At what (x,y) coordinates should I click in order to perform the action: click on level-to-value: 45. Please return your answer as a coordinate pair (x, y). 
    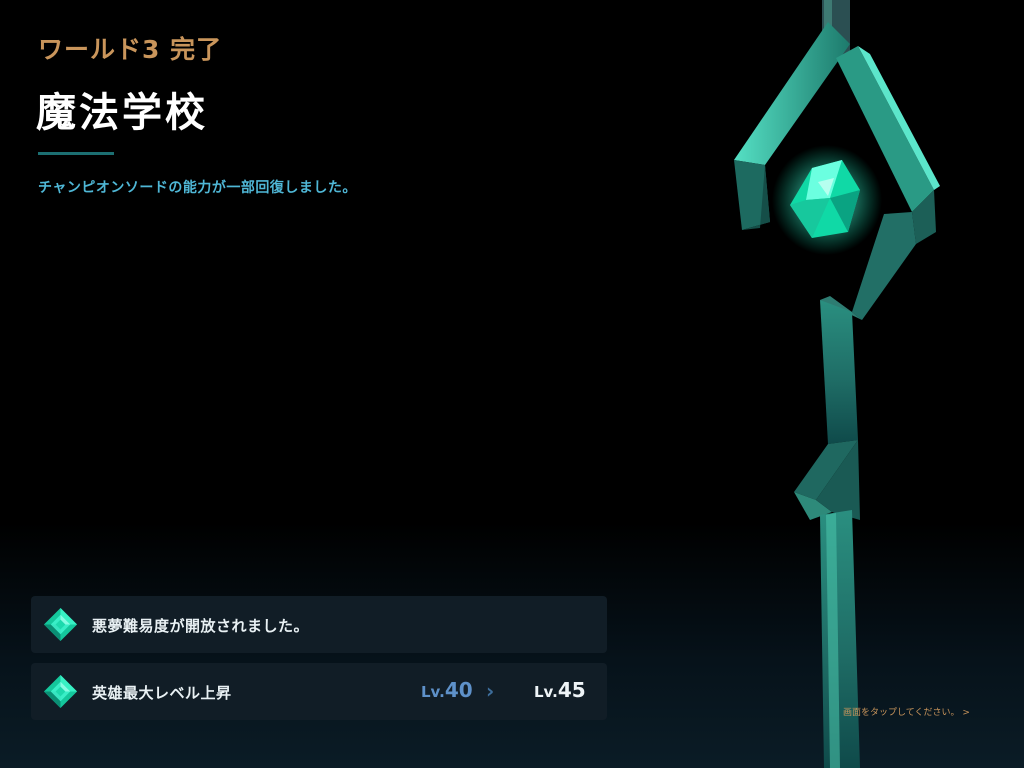
    Looking at the image, I should click on (571, 690).